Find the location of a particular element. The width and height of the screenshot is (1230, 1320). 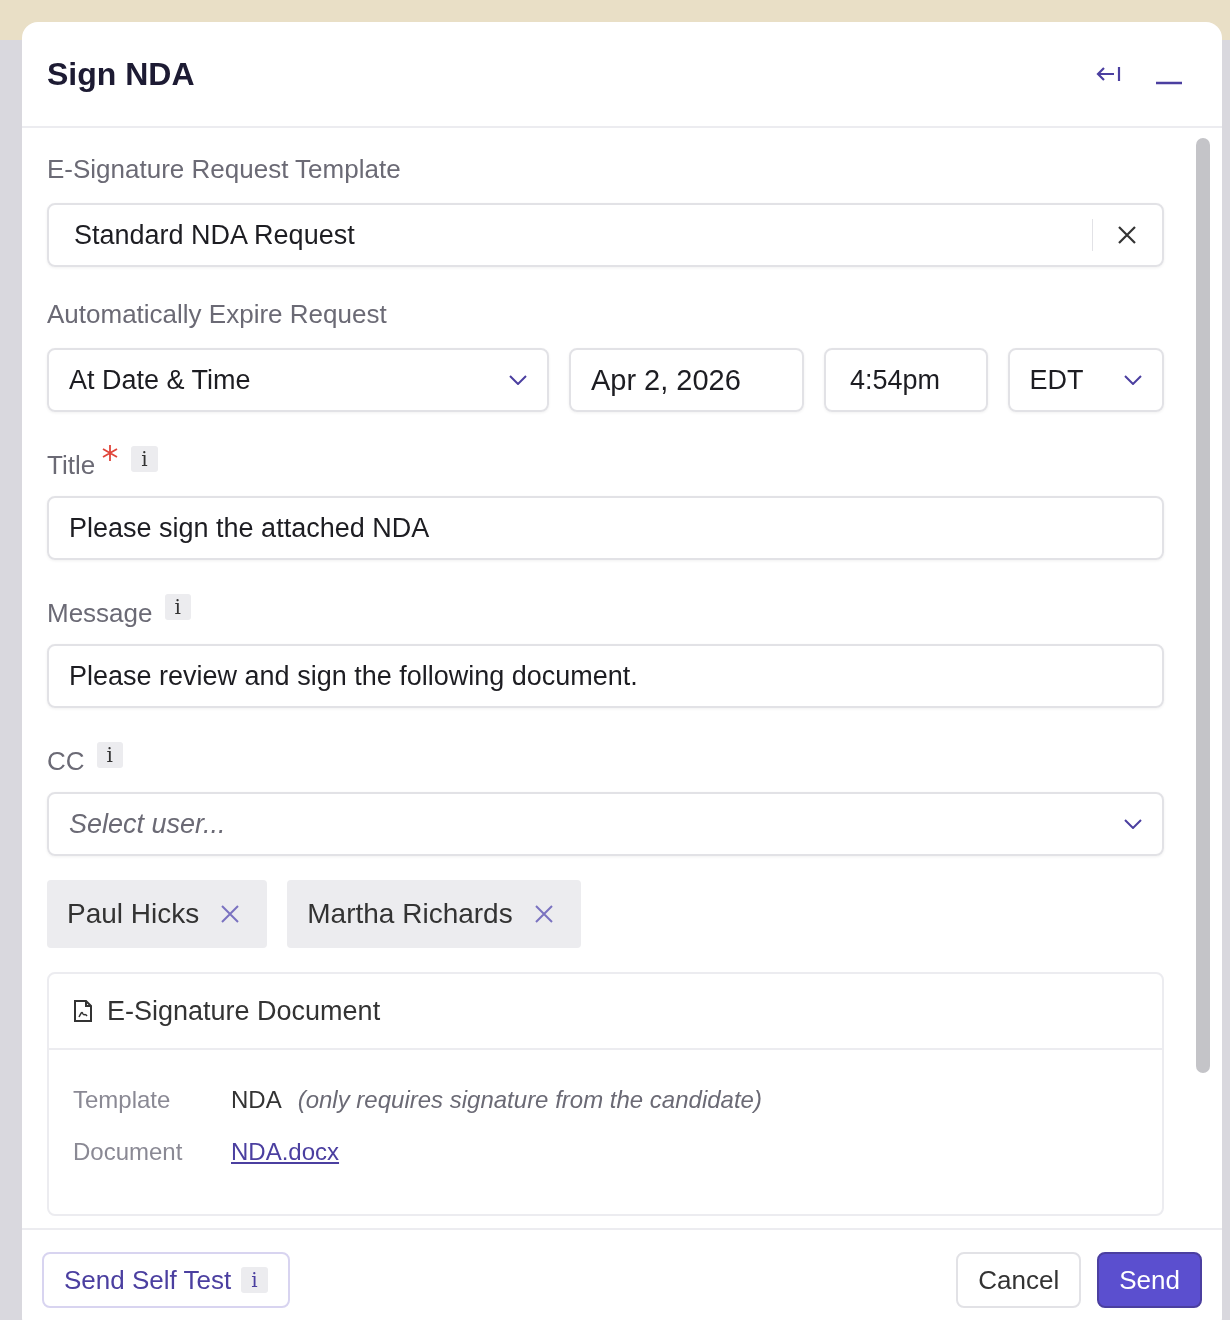

document-link: NDA.docx is located at coordinates (285, 1152).